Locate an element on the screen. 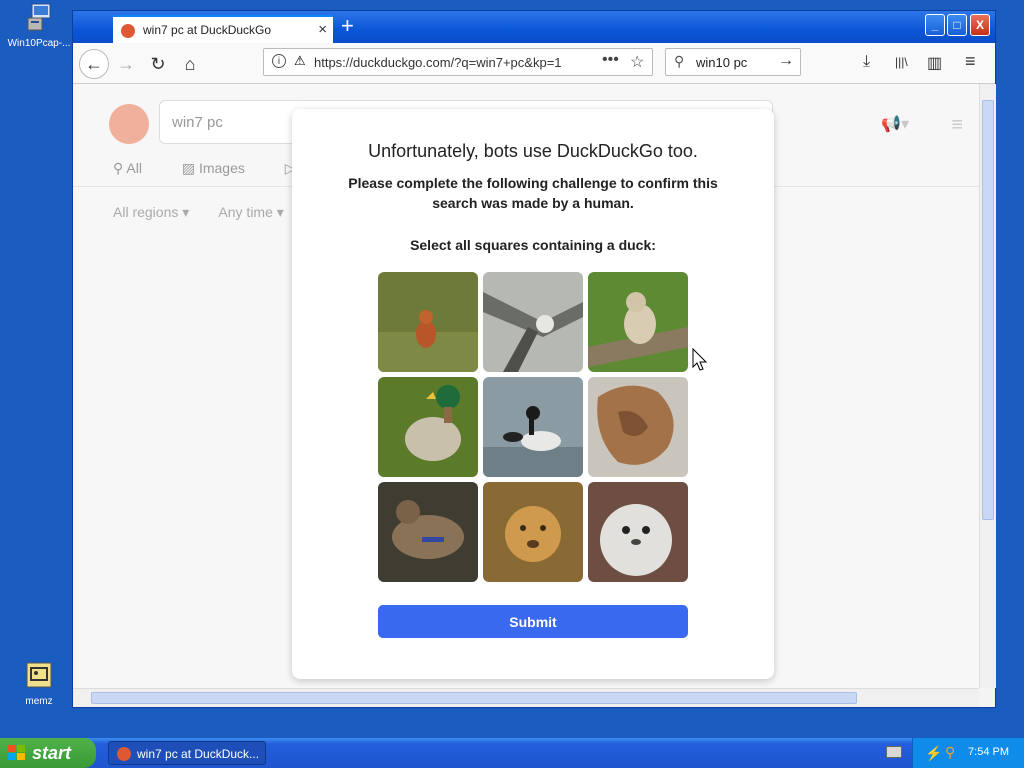 The width and height of the screenshot is (1024, 768). maximize-button: □ is located at coordinates (957, 25).